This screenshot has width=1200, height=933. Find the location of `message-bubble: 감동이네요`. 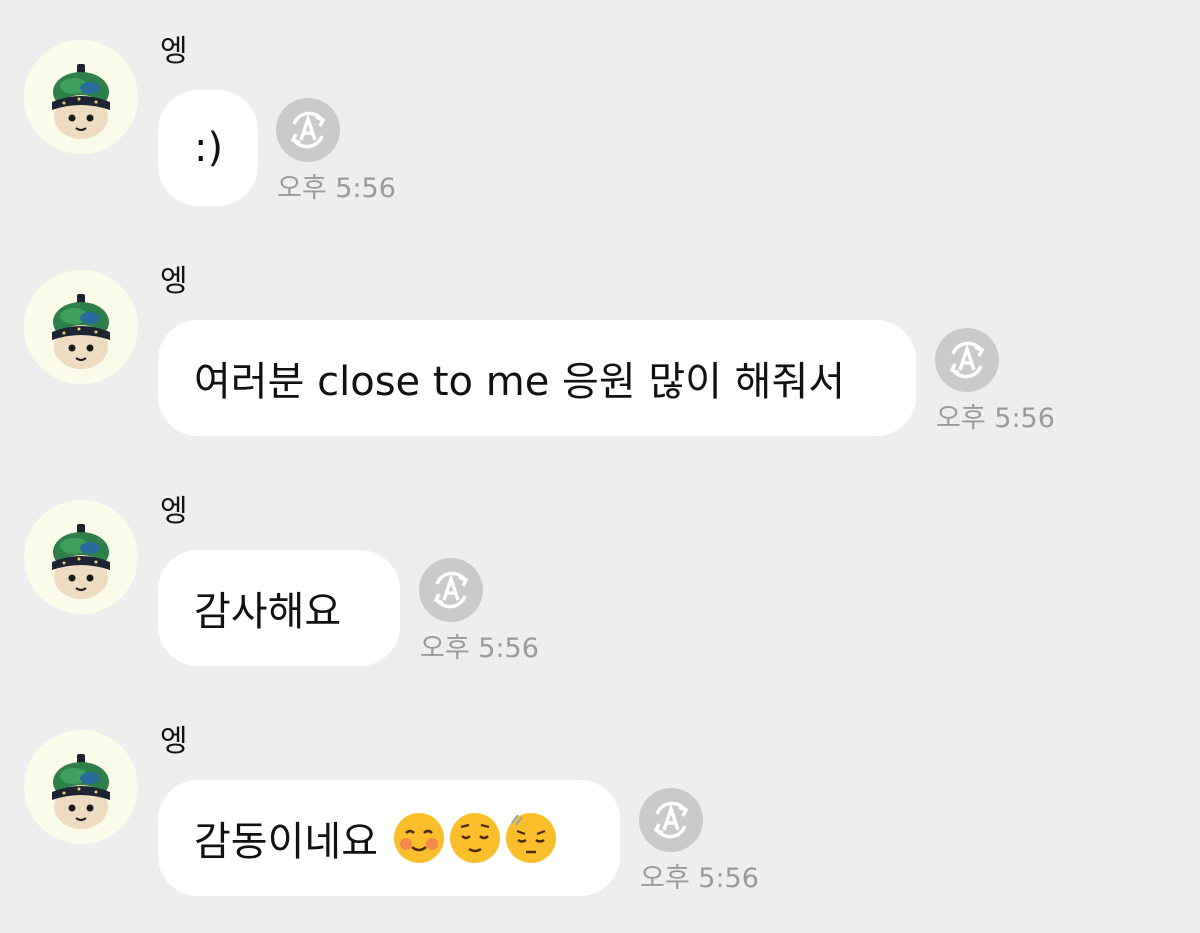

message-bubble: 감동이네요 is located at coordinates (389, 838).